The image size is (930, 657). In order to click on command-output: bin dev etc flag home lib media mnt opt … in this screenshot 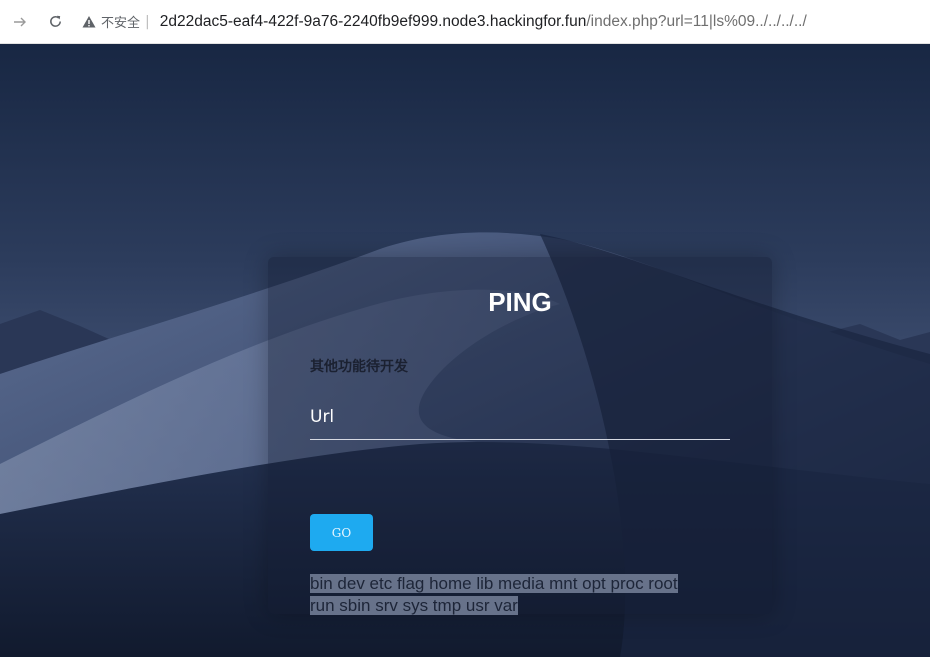, I will do `click(525, 595)`.